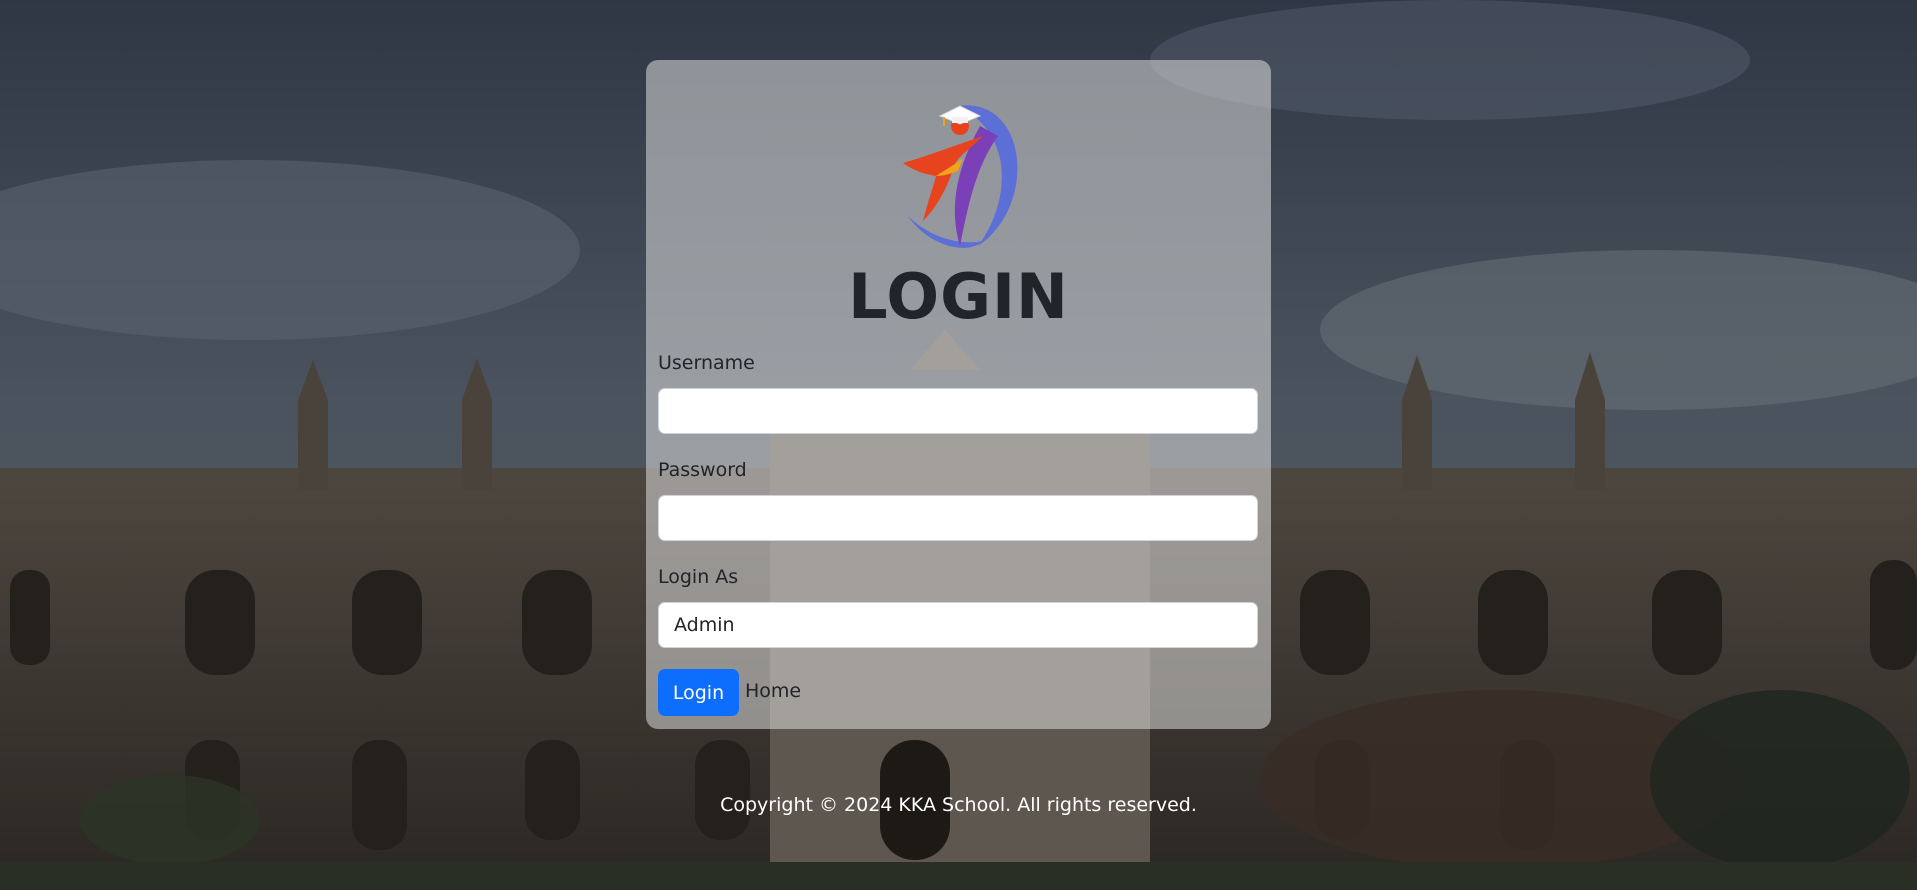 This screenshot has height=890, width=1917. Describe the element at coordinates (960, 176) in the screenshot. I see `school-graduate-logo-icon` at that location.